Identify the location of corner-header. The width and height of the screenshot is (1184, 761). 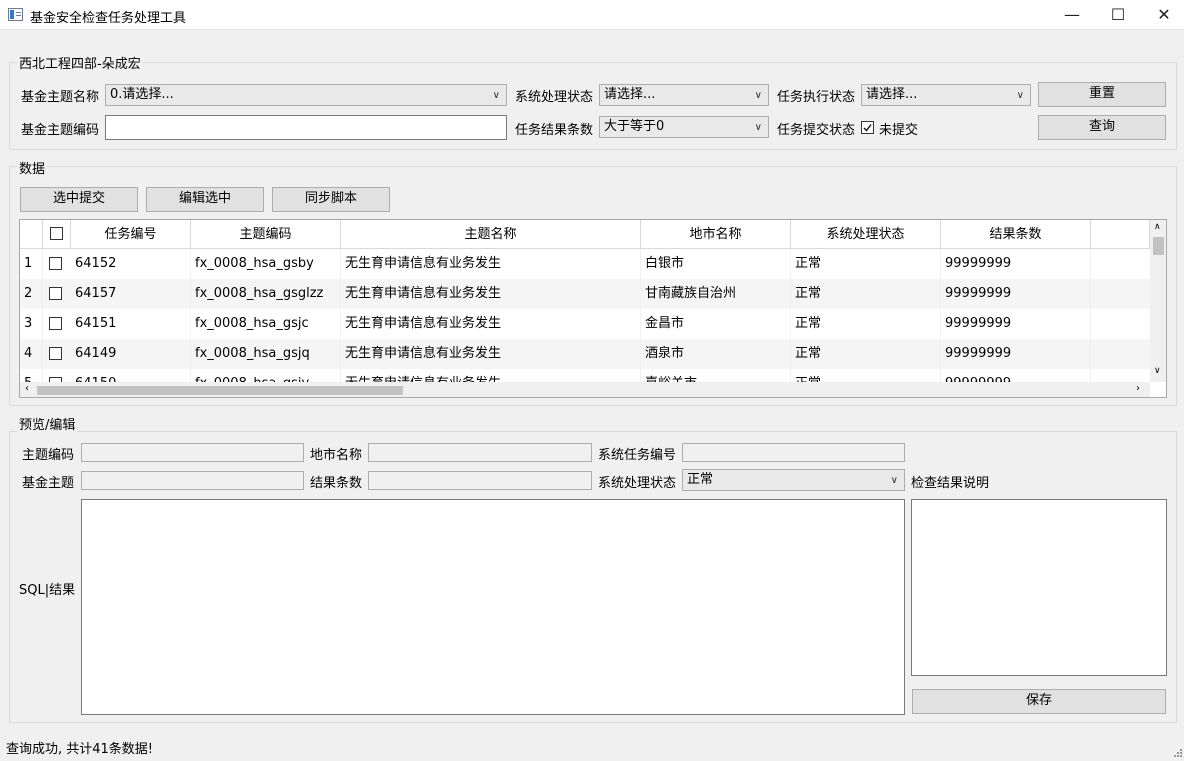
(31, 234).